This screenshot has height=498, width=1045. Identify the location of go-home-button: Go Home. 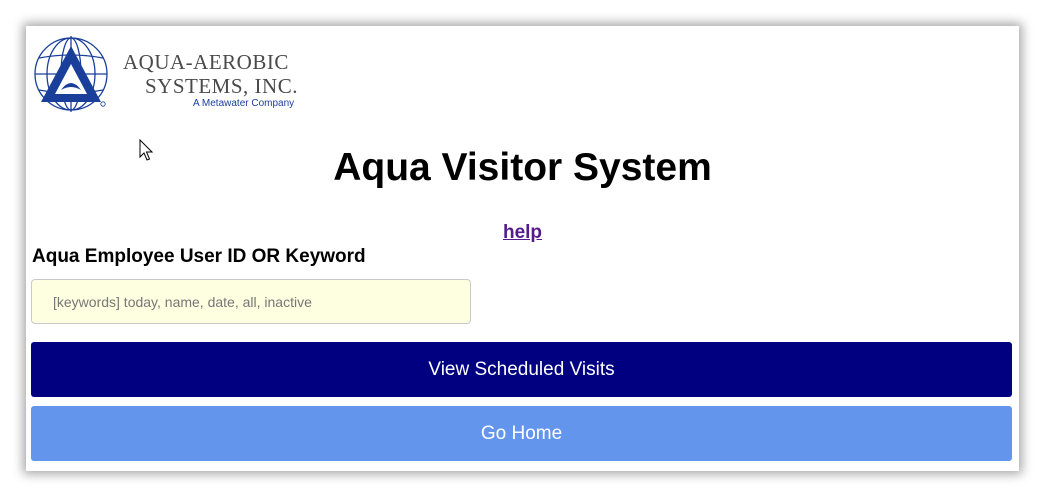
(521, 433).